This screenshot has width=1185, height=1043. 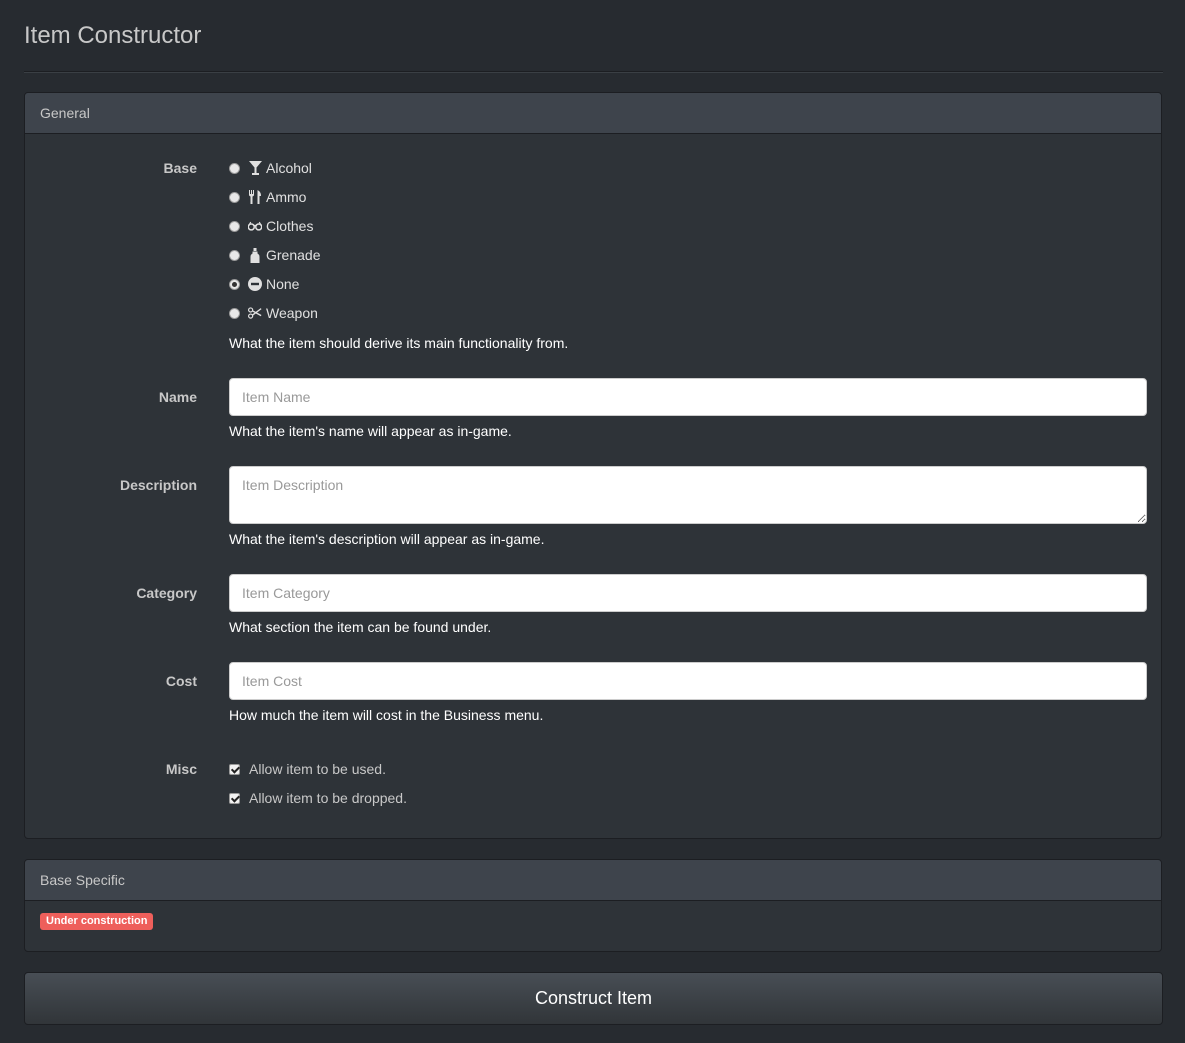 I want to click on category-label: Category, so click(x=166, y=593).